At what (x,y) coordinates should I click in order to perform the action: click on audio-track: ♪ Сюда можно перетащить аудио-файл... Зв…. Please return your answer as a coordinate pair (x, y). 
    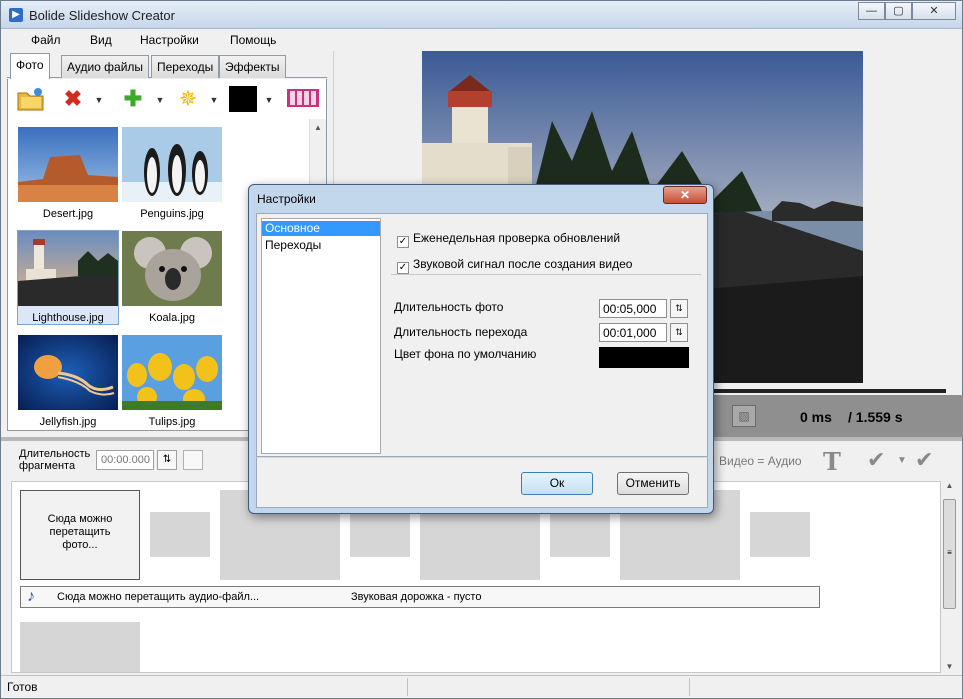
    Looking at the image, I should click on (420, 597).